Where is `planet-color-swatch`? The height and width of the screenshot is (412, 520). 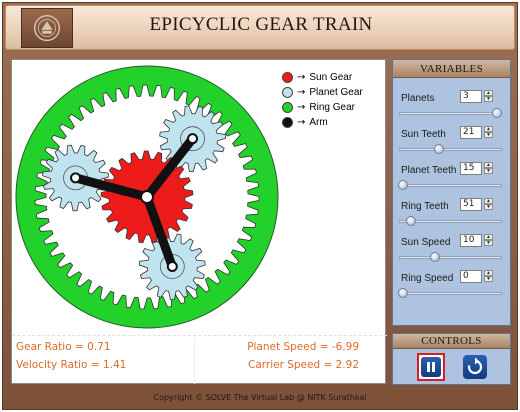 planet-color-swatch is located at coordinates (287, 92).